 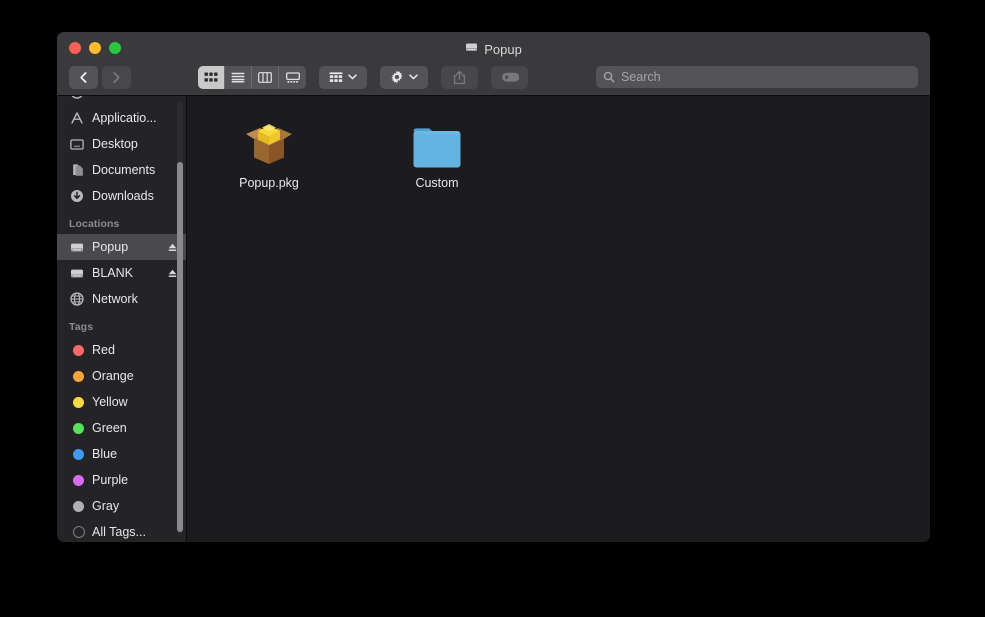 What do you see at coordinates (437, 183) in the screenshot?
I see `file-label: Custom` at bounding box center [437, 183].